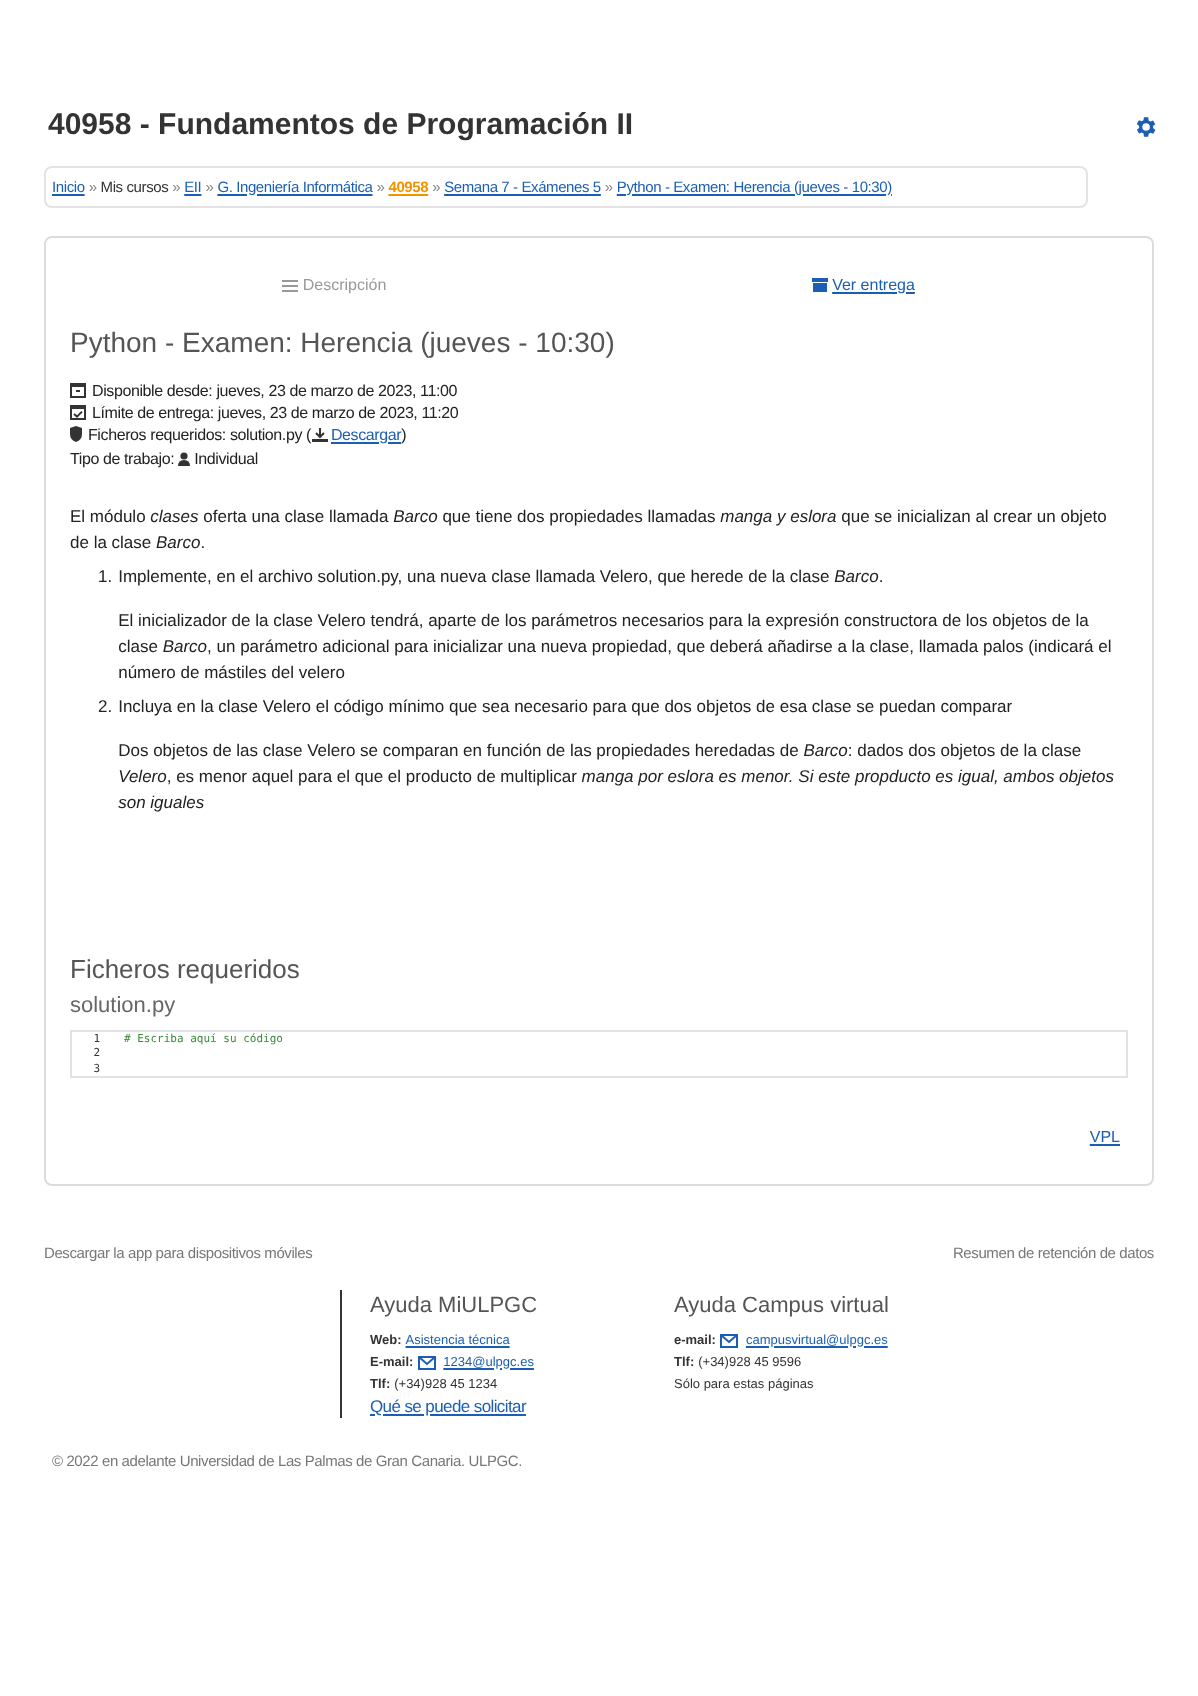 The height and width of the screenshot is (1696, 1198). I want to click on detail-text: Límite de entrega: jueves, 23 de marzo de 2023, 11:20, so click(275, 412).